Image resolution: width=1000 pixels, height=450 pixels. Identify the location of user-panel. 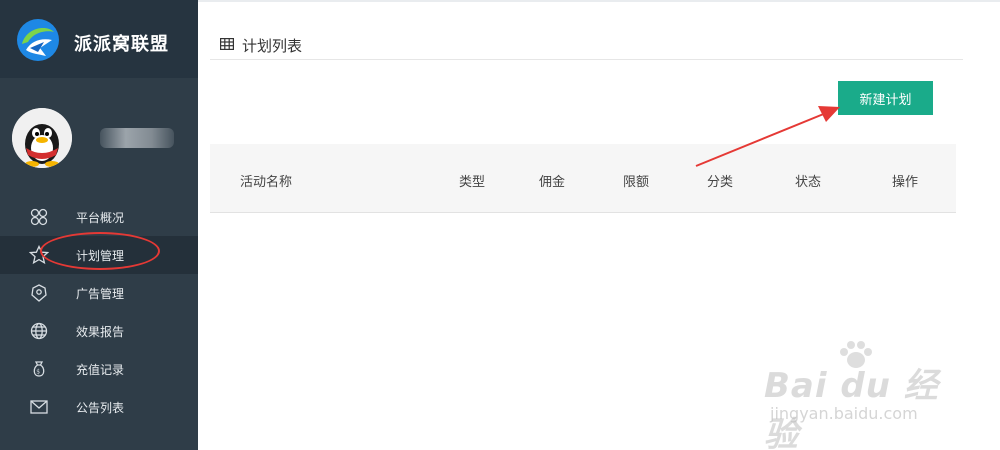
(99, 138).